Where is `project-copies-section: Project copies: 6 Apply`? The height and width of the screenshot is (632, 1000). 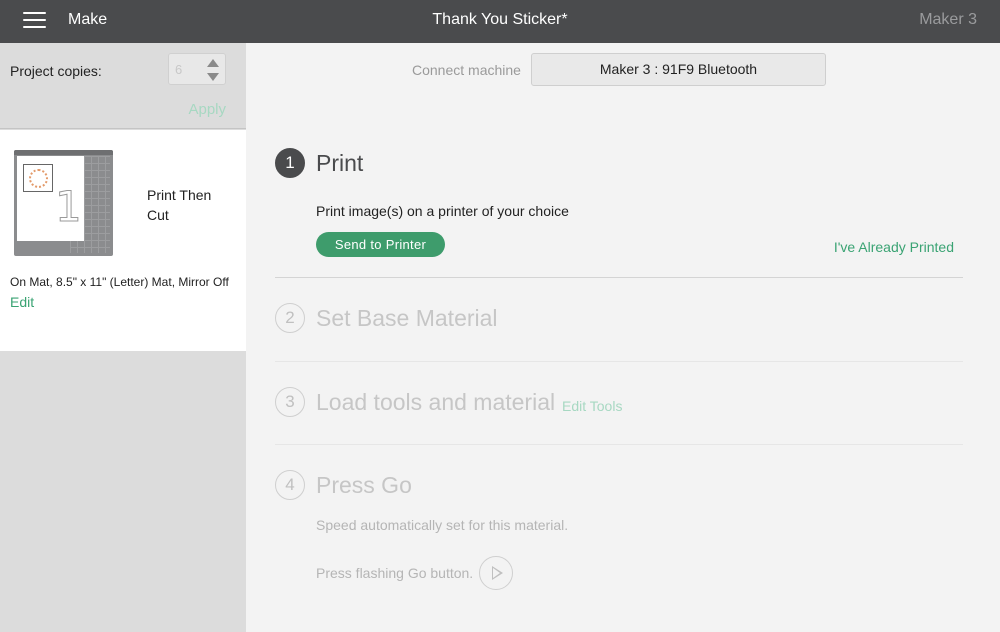 project-copies-section: Project copies: 6 Apply is located at coordinates (123, 86).